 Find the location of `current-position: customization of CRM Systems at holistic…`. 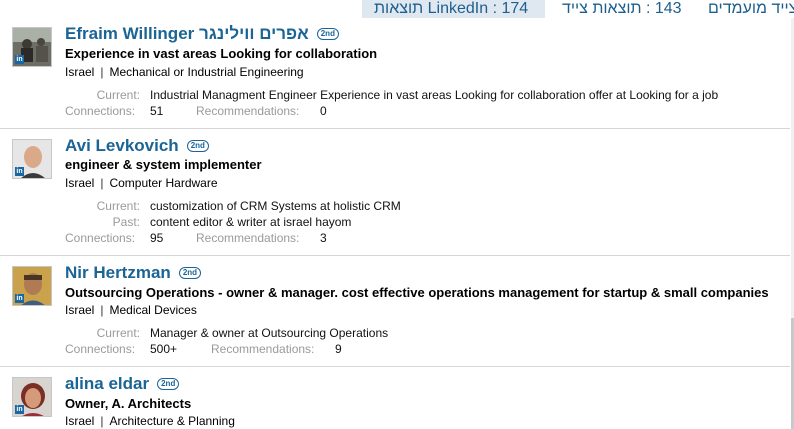

current-position: customization of CRM Systems at holistic… is located at coordinates (275, 206).